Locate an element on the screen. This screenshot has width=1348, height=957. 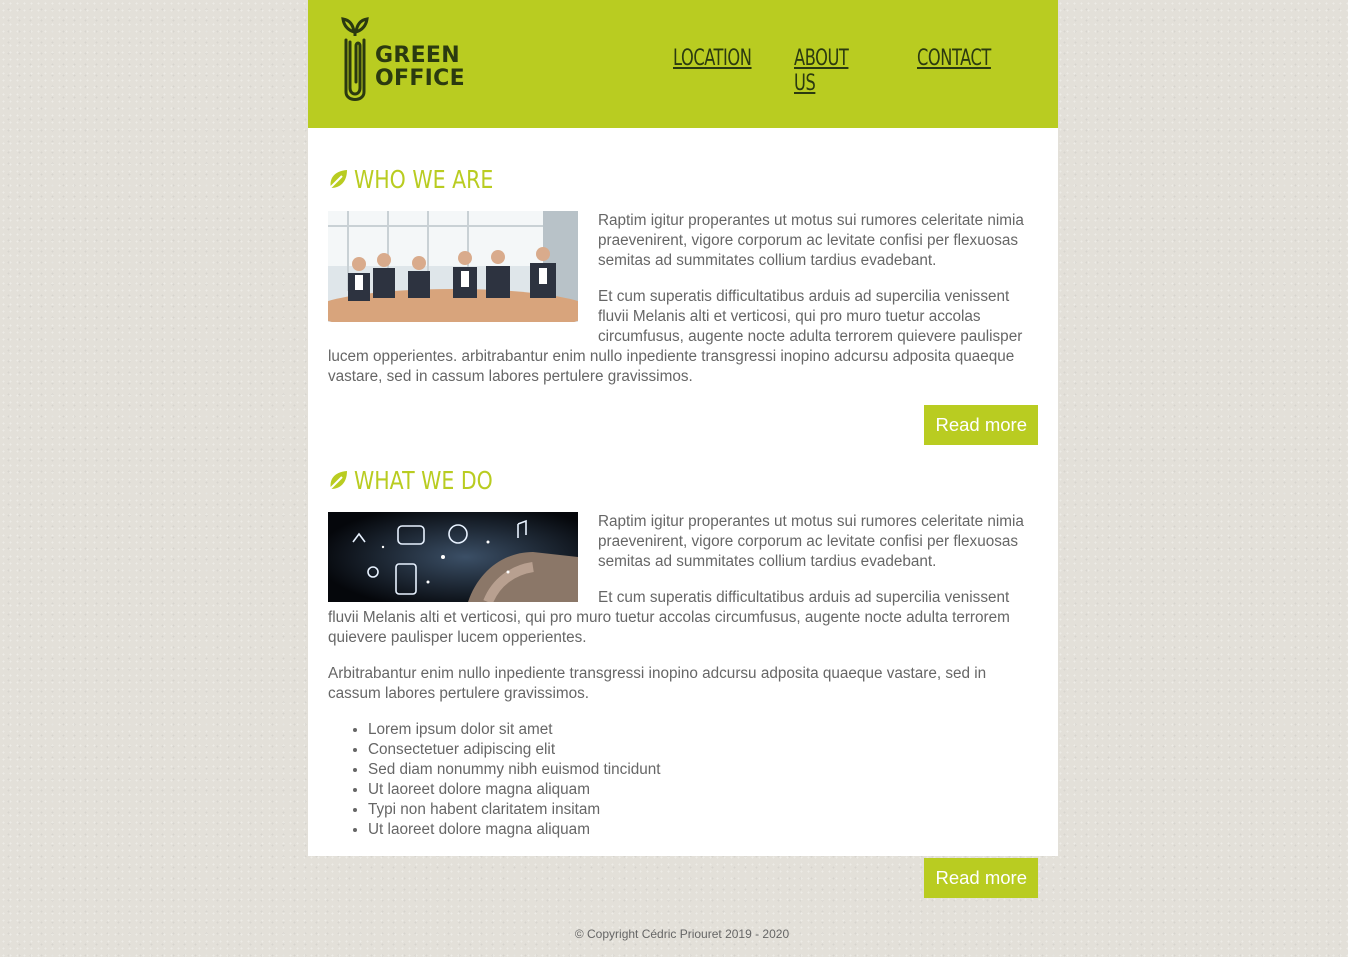
logo: GREEN OFFICE is located at coordinates (403, 58).